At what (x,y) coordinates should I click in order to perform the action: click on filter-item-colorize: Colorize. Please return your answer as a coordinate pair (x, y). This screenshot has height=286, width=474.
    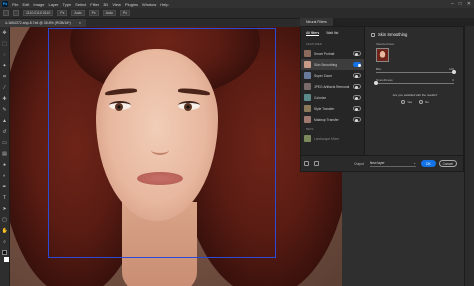
    Looking at the image, I should click on (332, 97).